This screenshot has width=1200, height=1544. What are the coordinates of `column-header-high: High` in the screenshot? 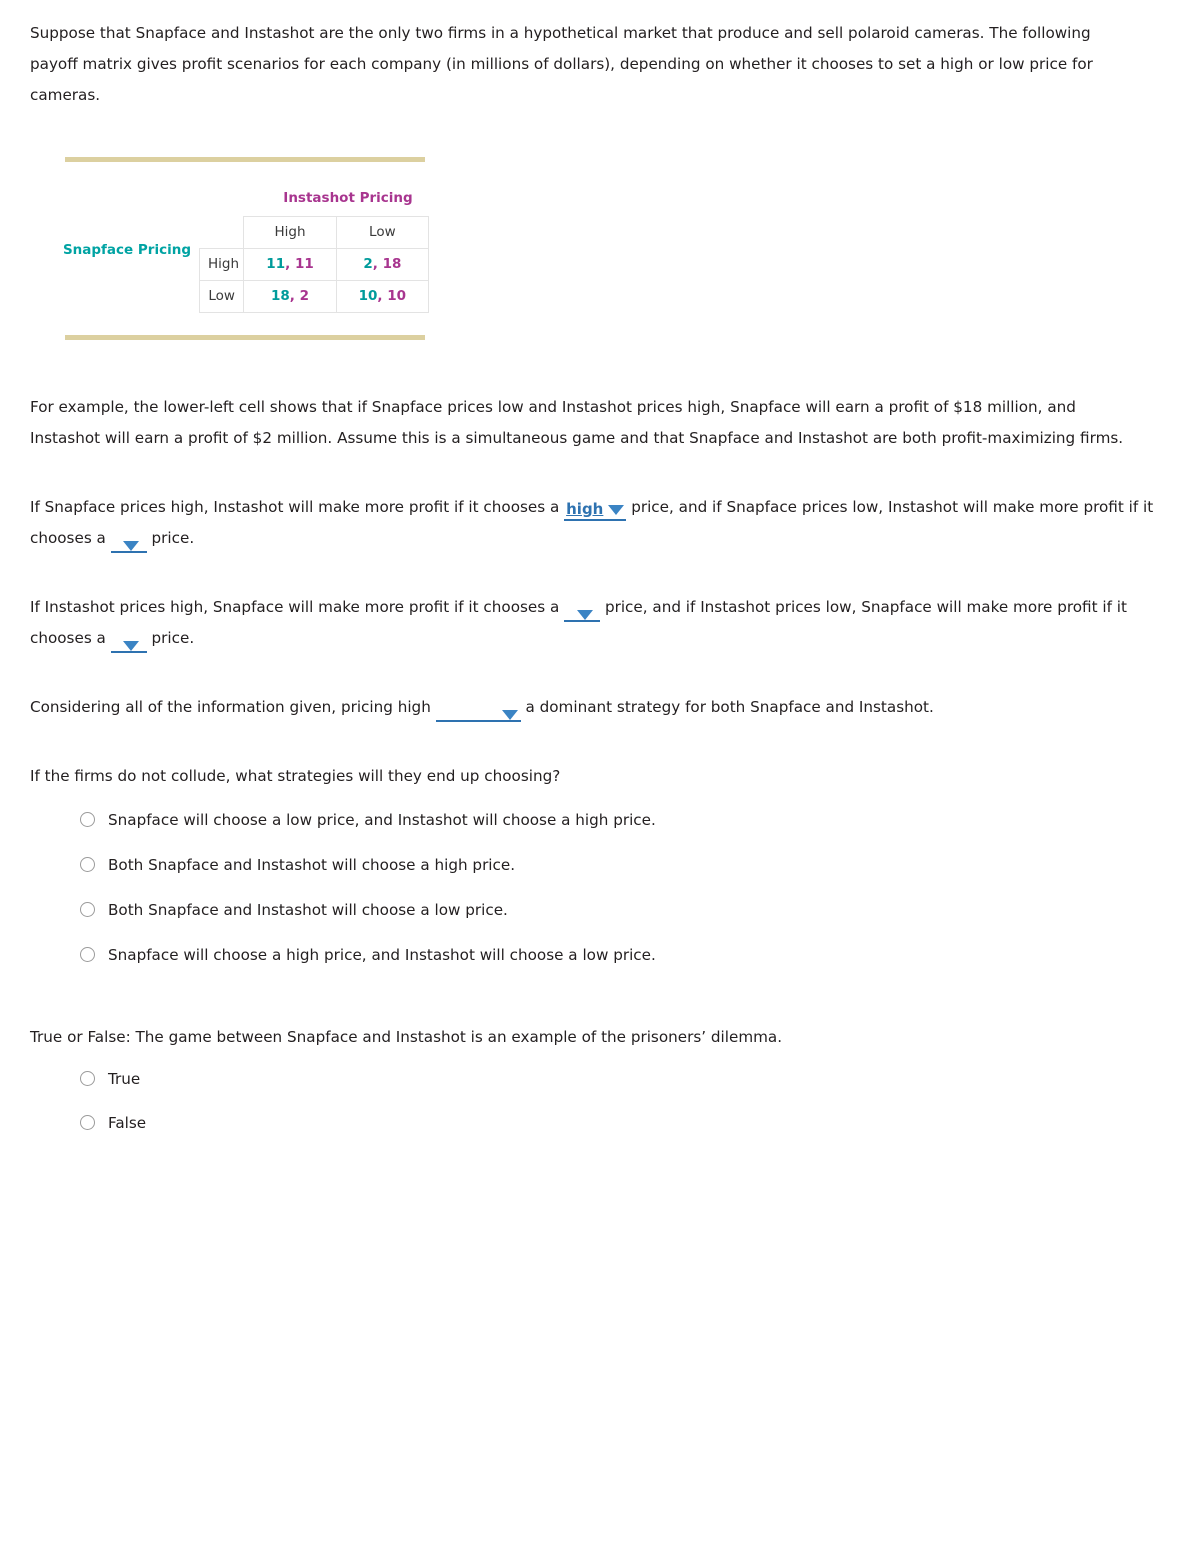 It's located at (290, 232).